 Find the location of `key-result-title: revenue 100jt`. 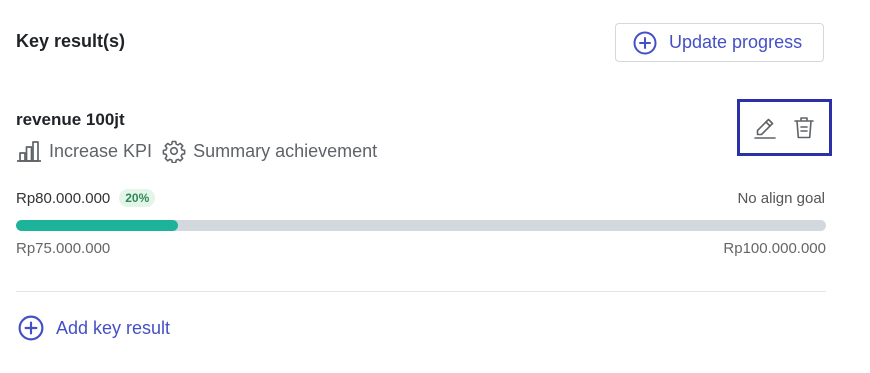

key-result-title: revenue 100jt is located at coordinates (70, 119).